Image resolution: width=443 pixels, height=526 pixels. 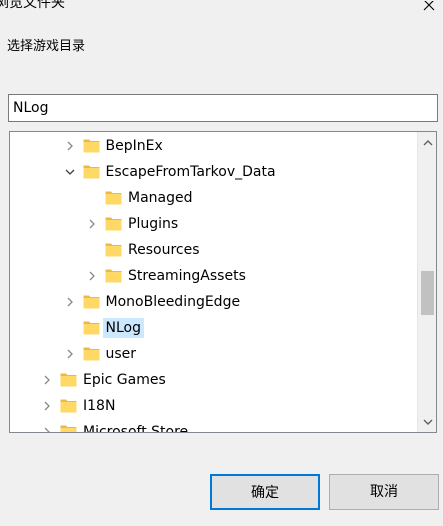 I want to click on scroll-up-arrow-icon, so click(x=427, y=142).